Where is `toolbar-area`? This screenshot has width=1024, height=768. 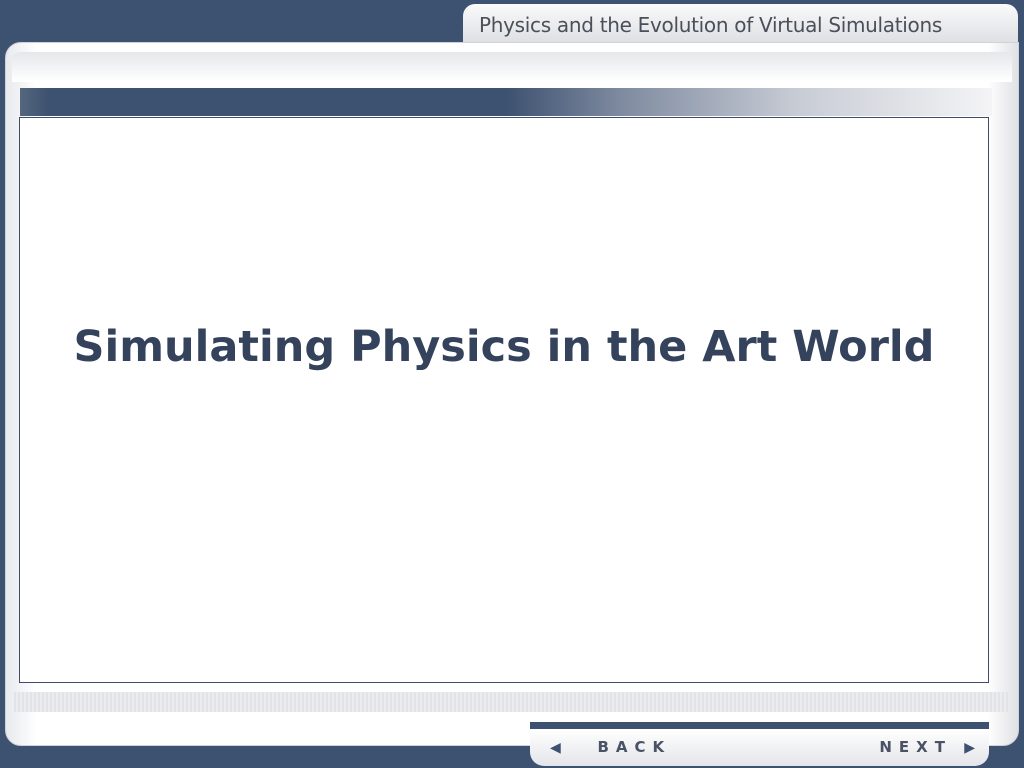 toolbar-area is located at coordinates (512, 67).